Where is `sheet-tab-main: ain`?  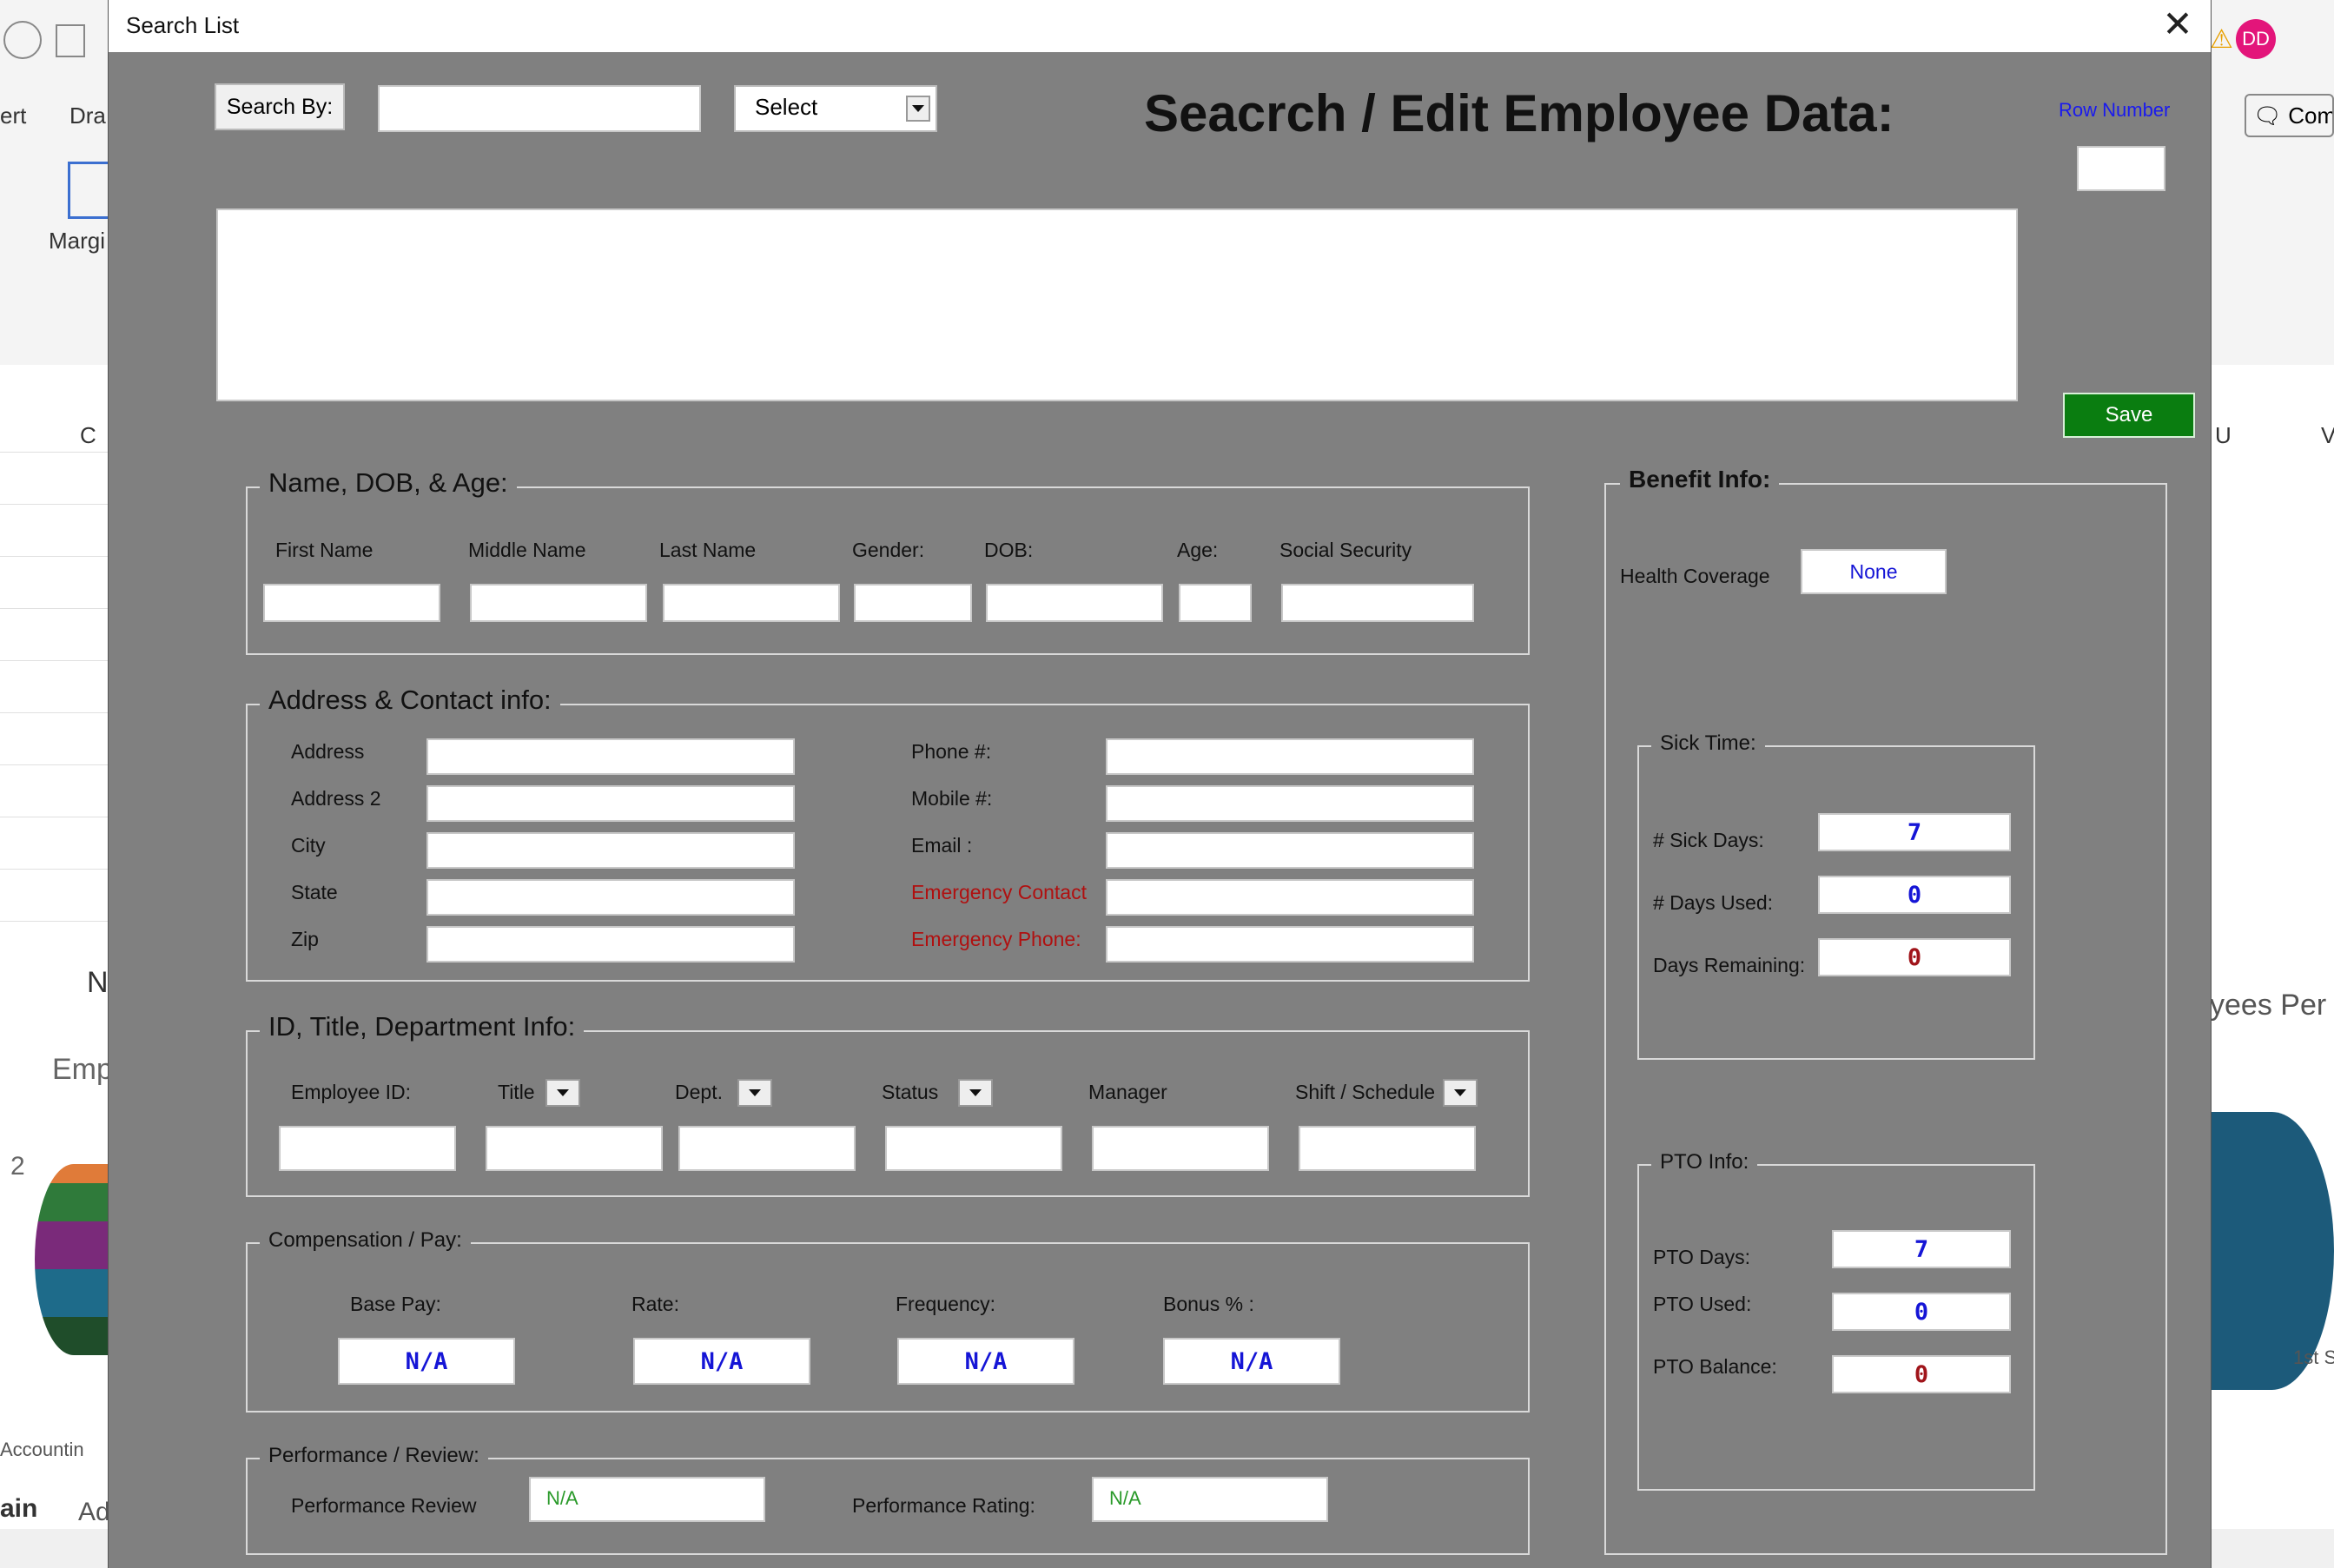 sheet-tab-main: ain is located at coordinates (18, 1509).